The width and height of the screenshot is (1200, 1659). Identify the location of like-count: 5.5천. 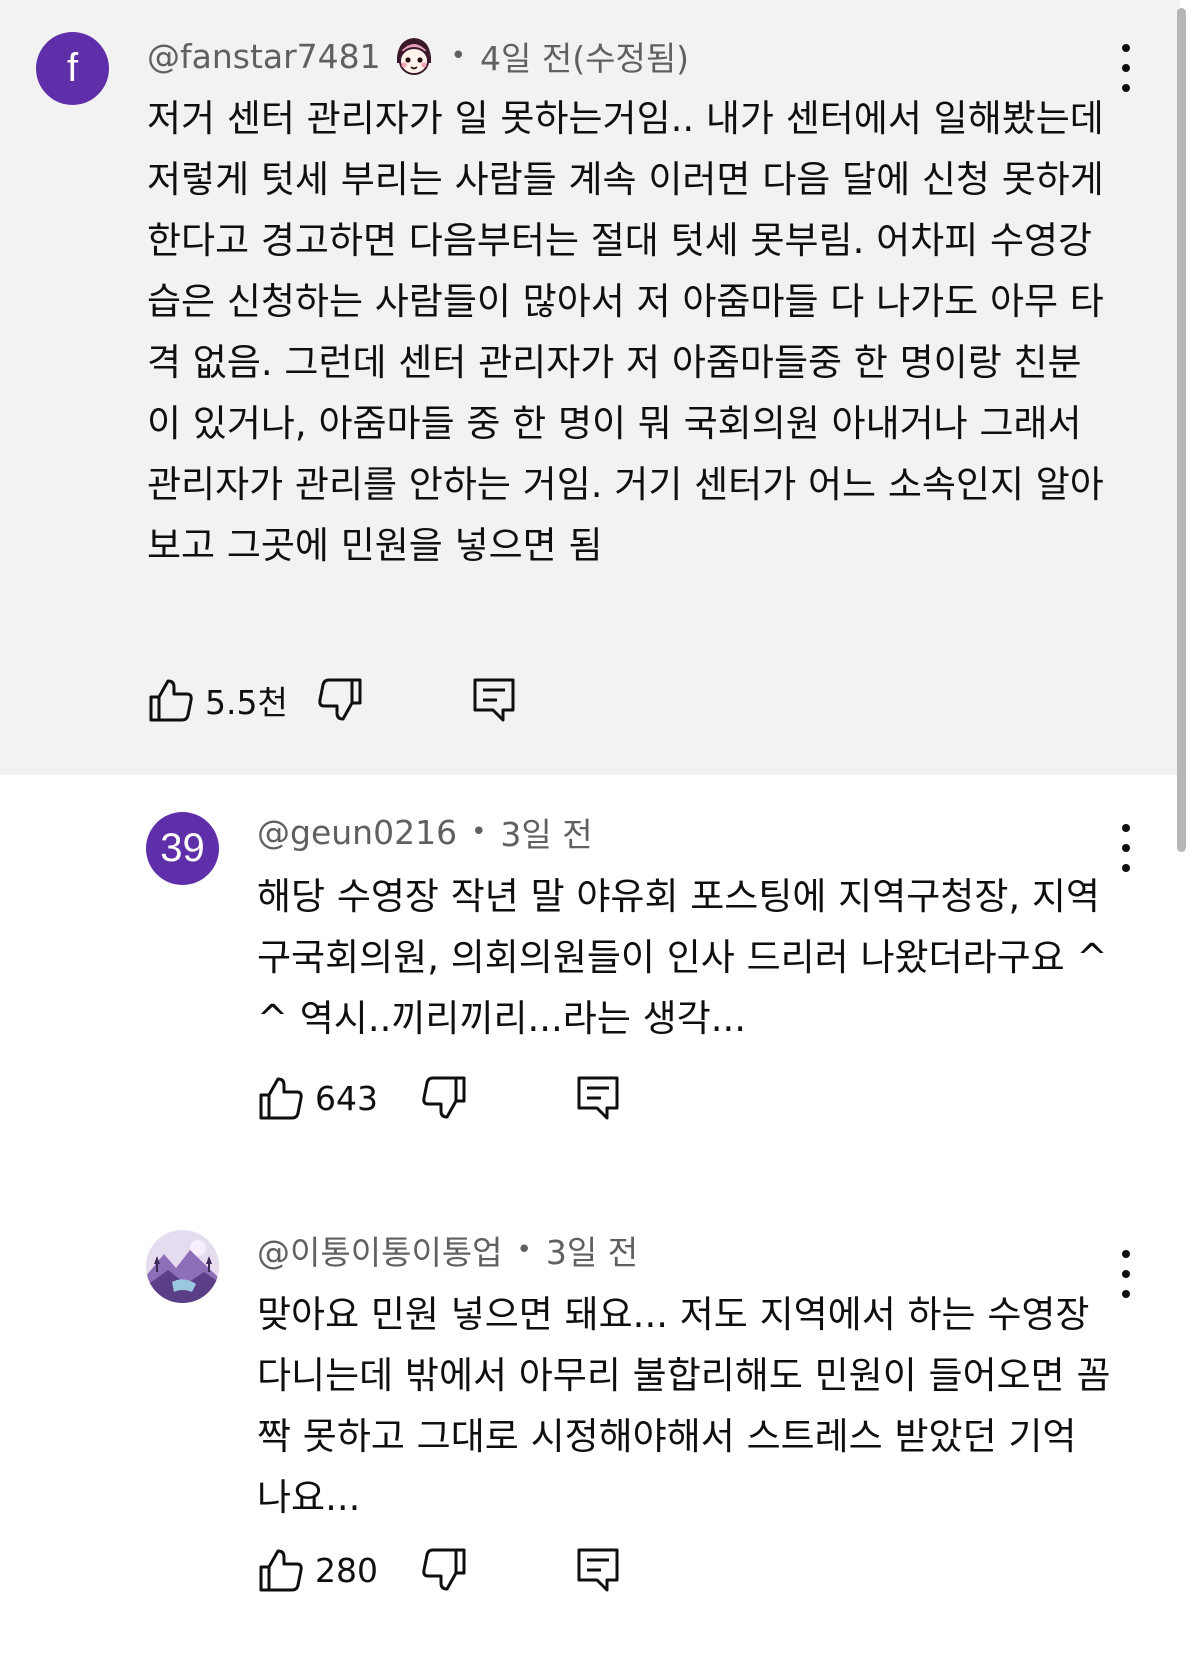
(246, 702).